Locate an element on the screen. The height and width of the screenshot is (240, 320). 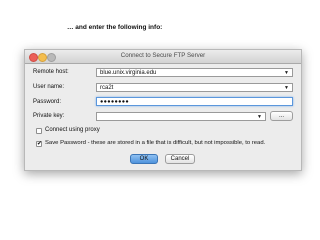
dialog-title: Connect to Secure FTP Server is located at coordinates (163, 55).